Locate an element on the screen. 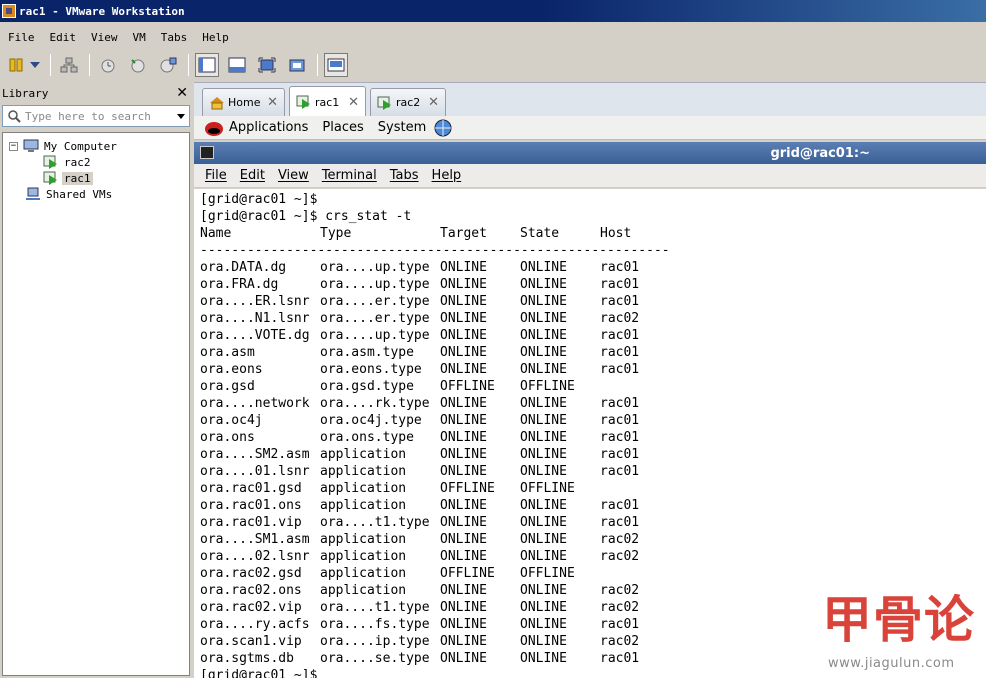  dropdown-arrow-icon is located at coordinates (35, 65).